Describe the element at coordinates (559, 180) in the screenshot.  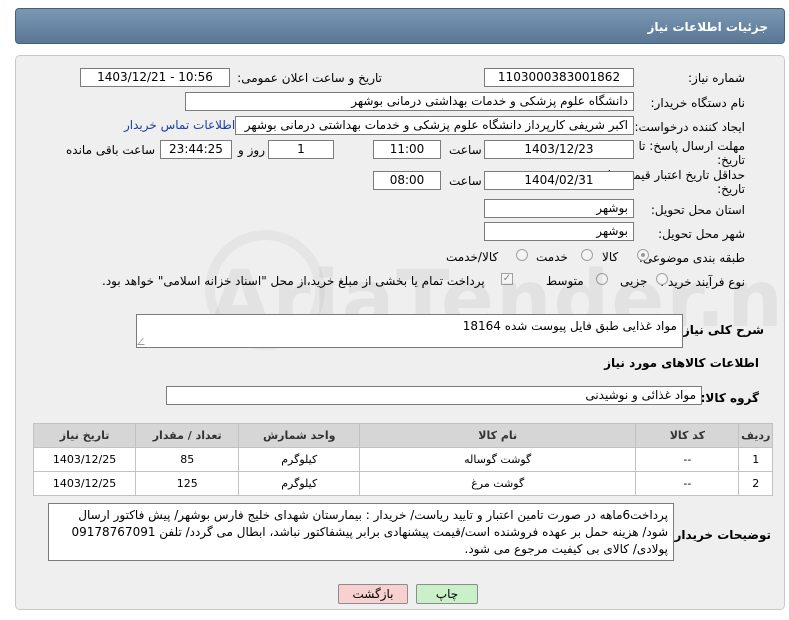
I see `validity-date-field: 1404/02/31` at that location.